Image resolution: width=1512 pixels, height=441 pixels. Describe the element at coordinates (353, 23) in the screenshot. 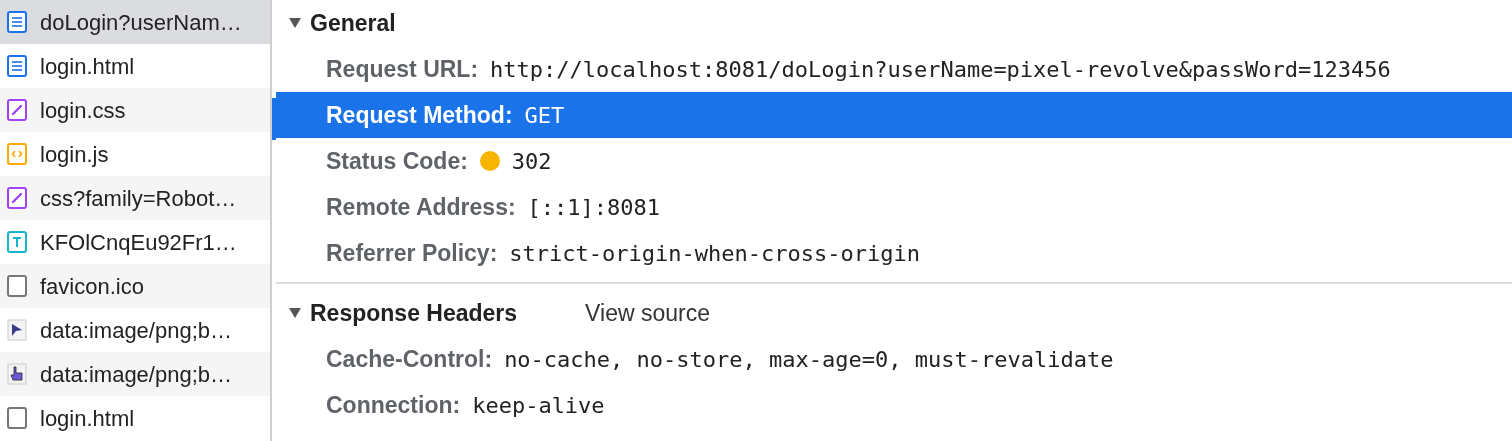

I see `section-title: General` at that location.